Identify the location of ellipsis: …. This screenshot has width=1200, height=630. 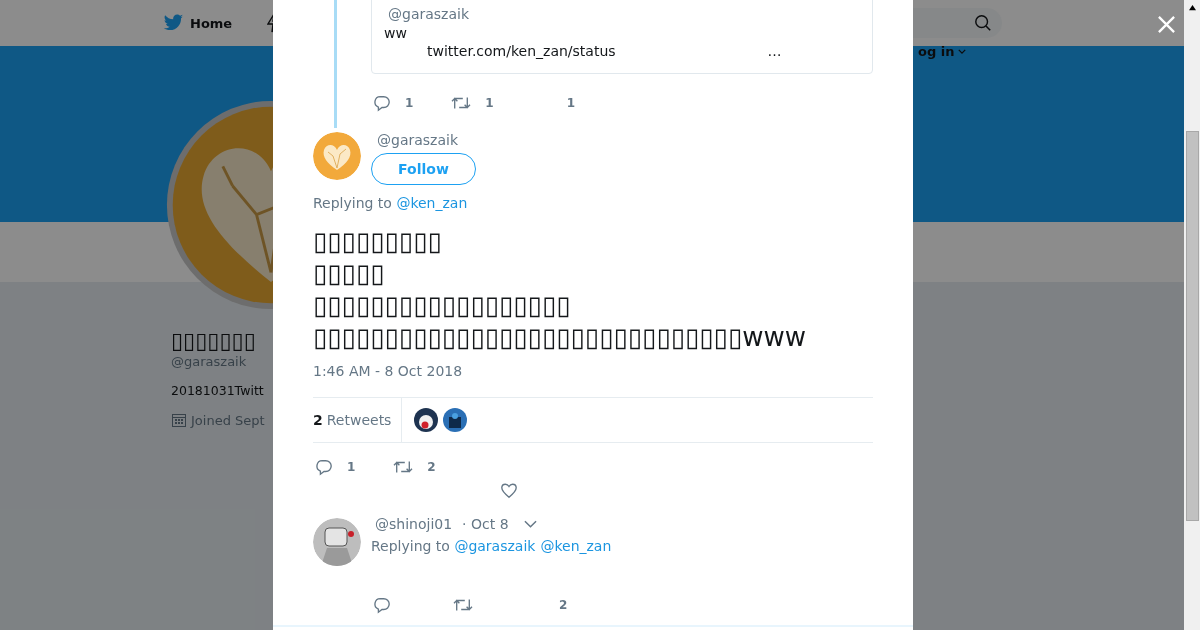
(774, 51).